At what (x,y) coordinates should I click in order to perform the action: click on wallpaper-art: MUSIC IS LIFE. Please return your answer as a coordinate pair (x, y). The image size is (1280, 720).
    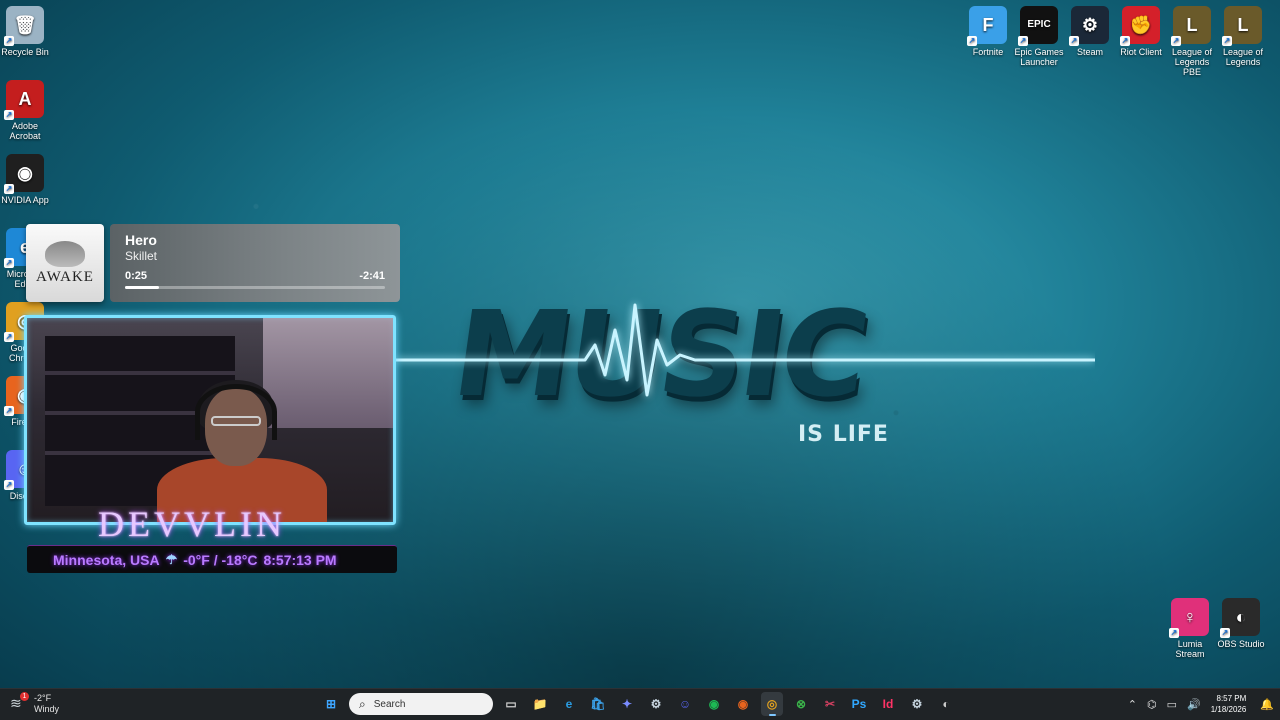
    Looking at the image, I should click on (745, 370).